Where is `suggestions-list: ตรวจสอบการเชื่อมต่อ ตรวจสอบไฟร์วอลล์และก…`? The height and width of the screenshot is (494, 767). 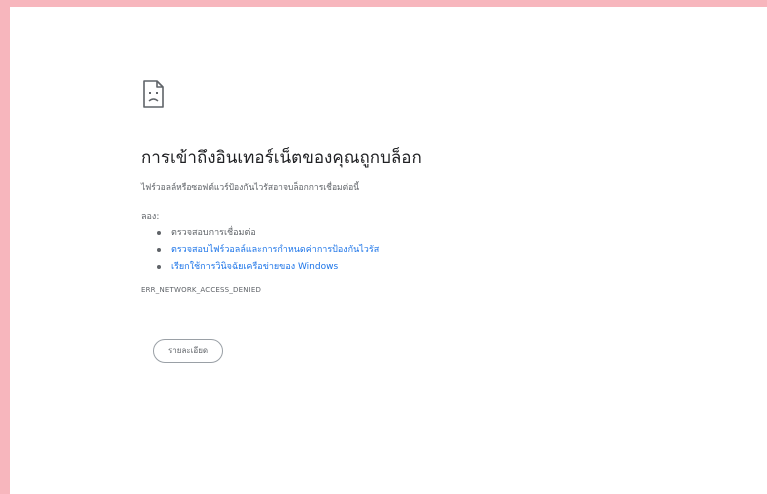
suggestions-list: ตรวจสอบการเชื่อมต่อ ตรวจสอบไฟร์วอลล์และก… is located at coordinates (424, 250).